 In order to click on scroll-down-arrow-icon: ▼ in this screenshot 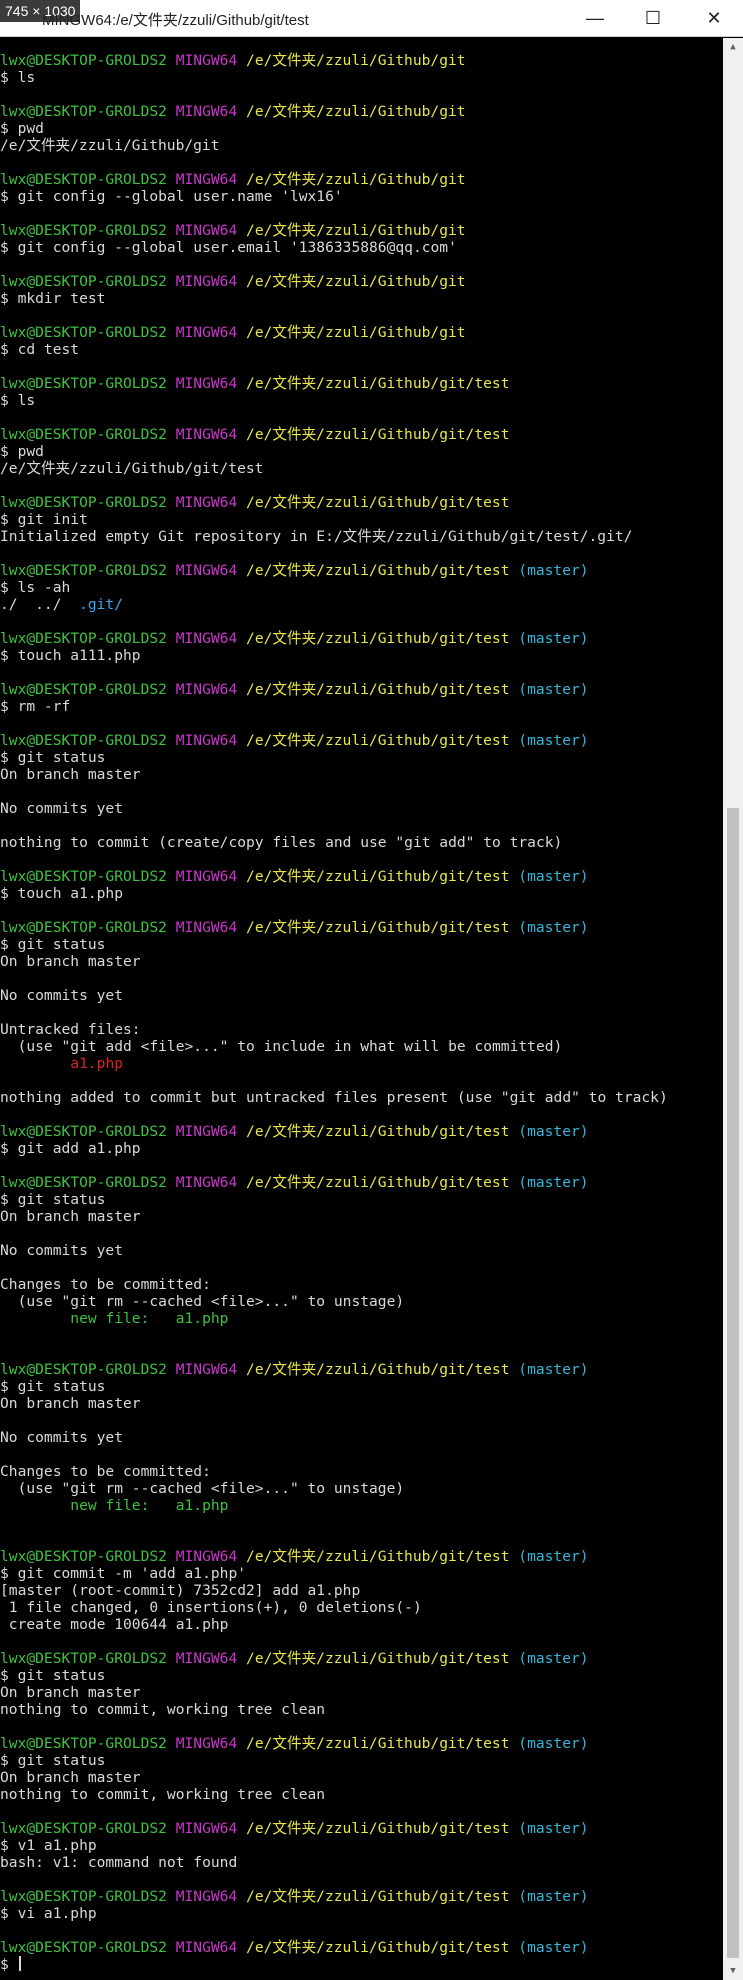, I will do `click(733, 1971)`.